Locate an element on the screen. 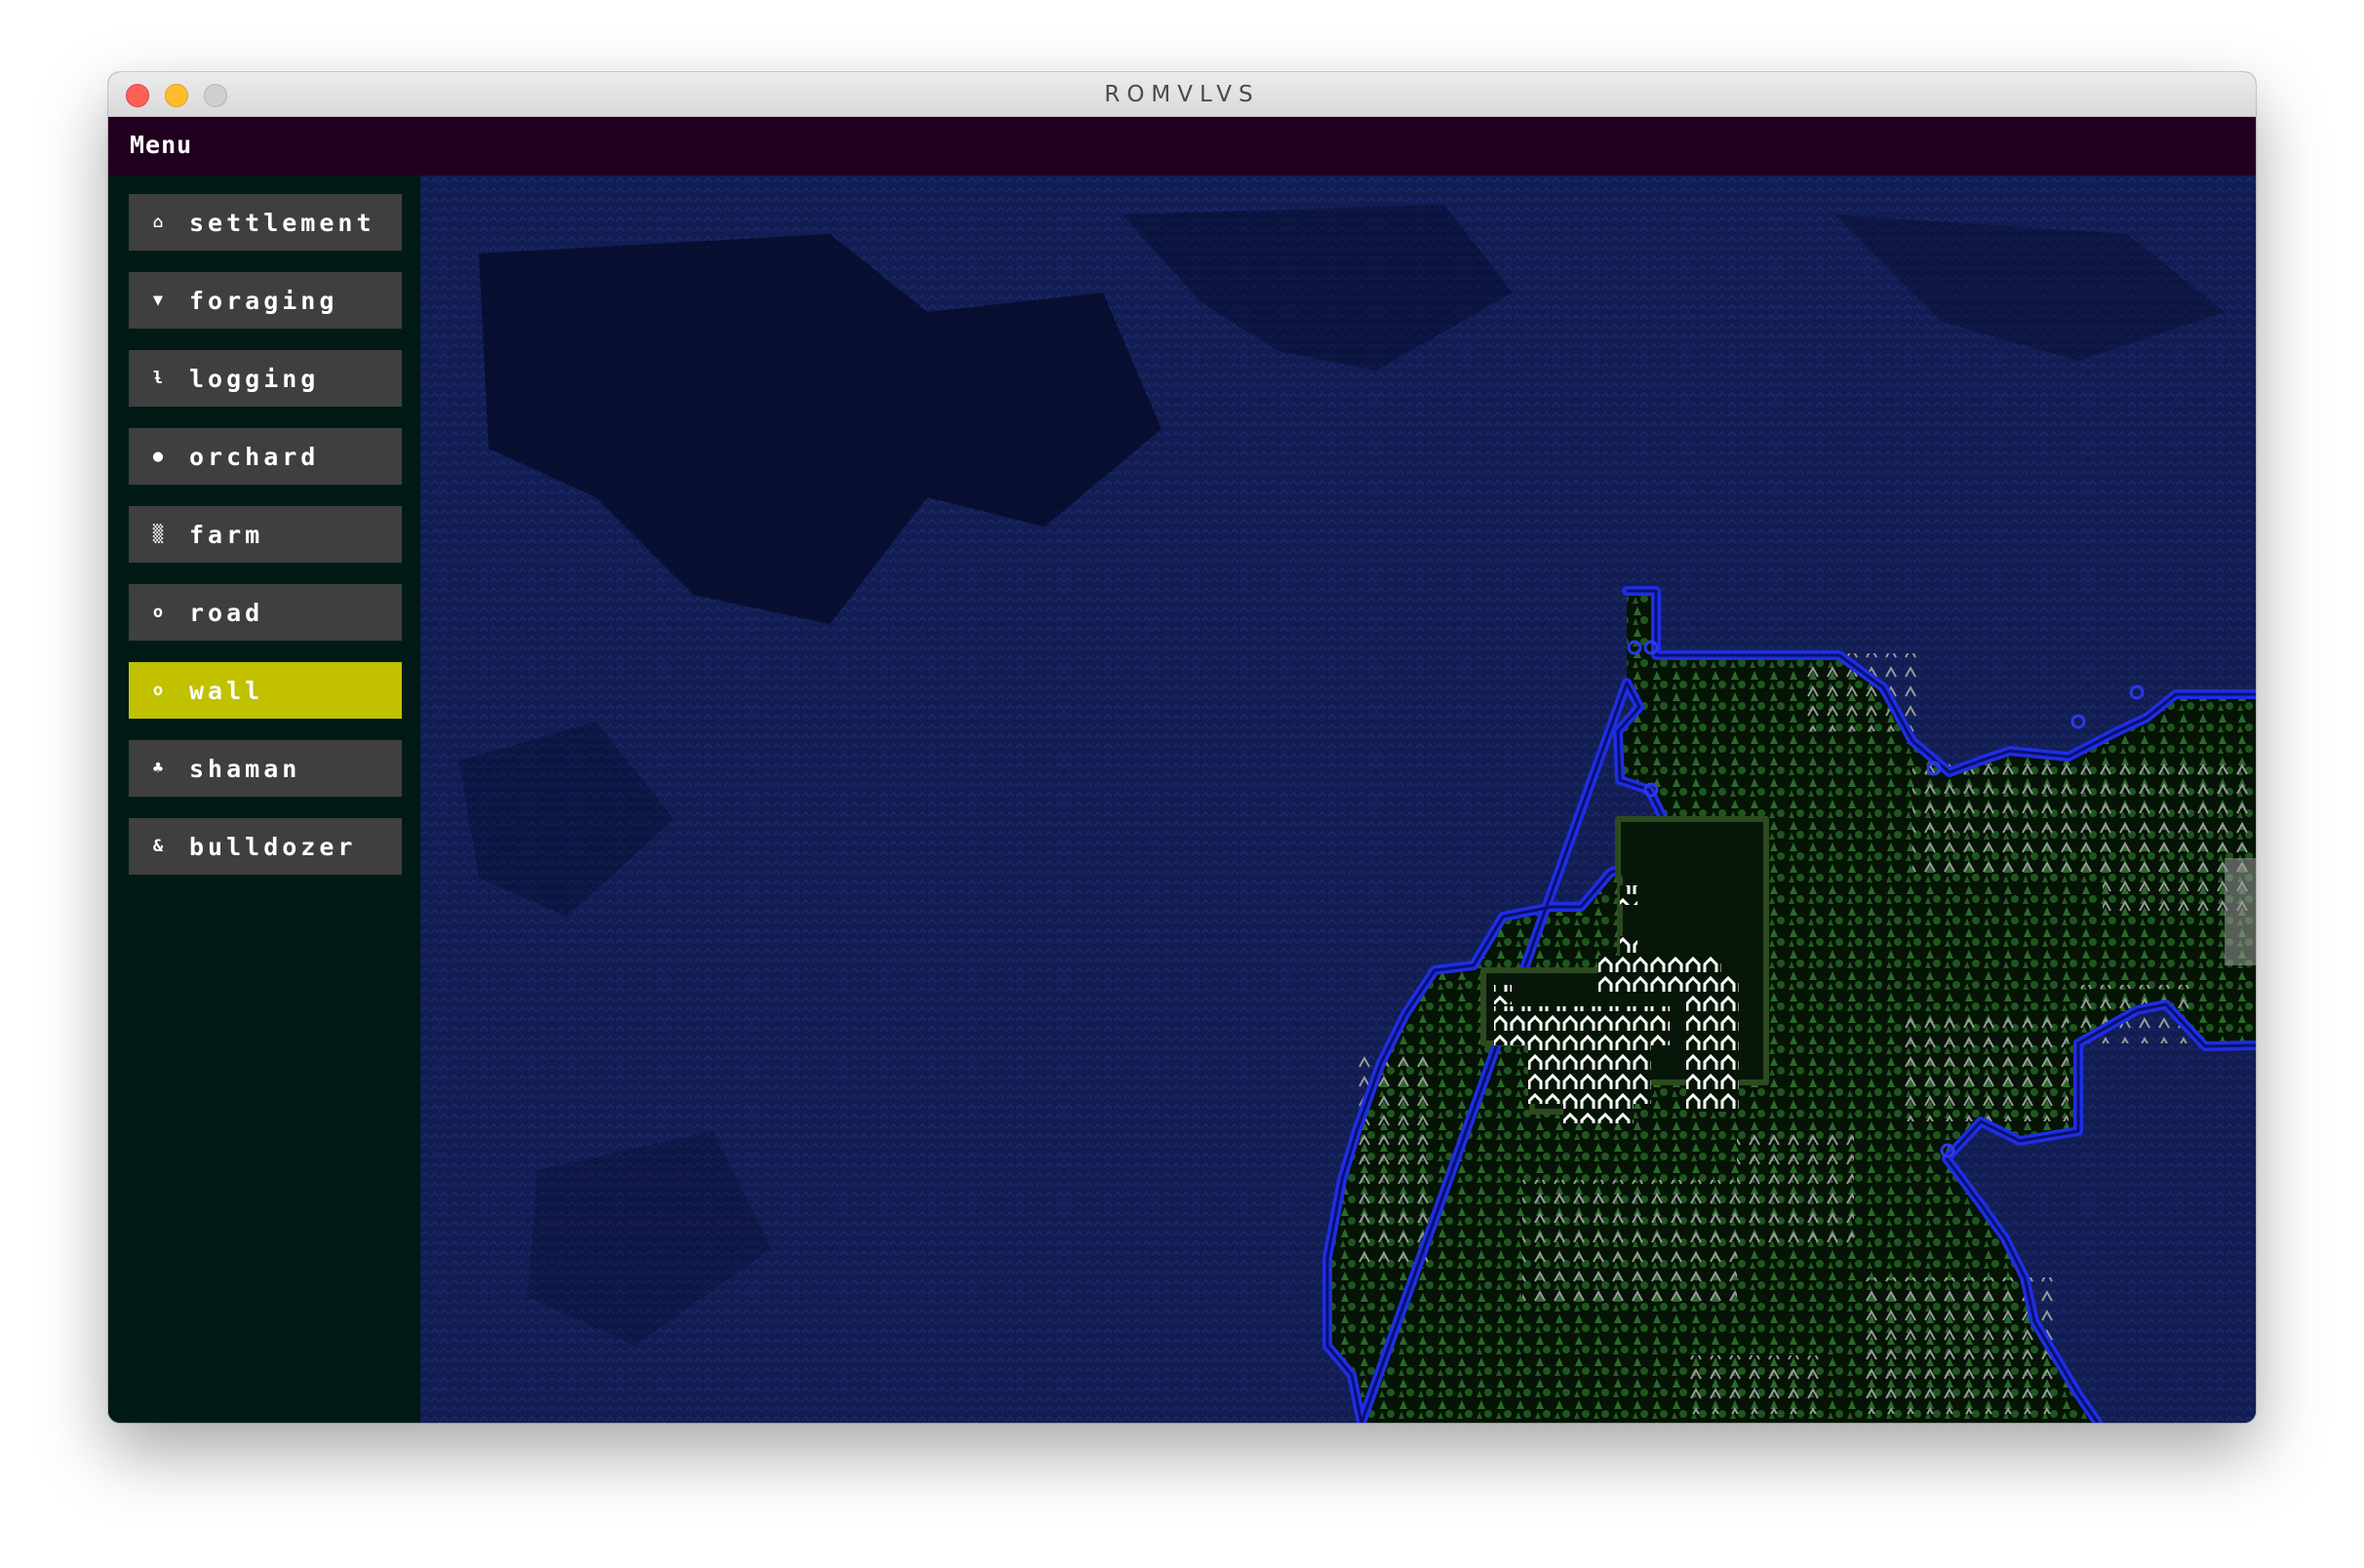 The image size is (2364, 1568). crop-field-icon: ▒ is located at coordinates (158, 534).